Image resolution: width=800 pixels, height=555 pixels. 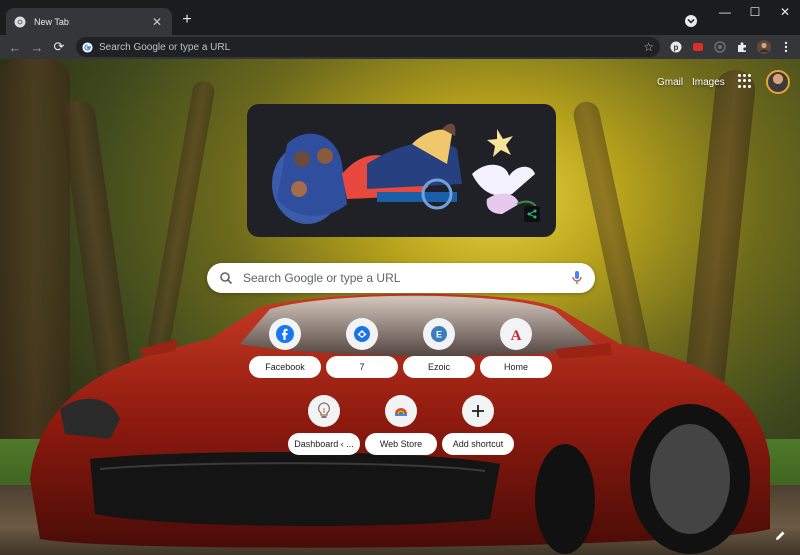 What do you see at coordinates (786, 47) in the screenshot?
I see `menu-kebab-icon` at bounding box center [786, 47].